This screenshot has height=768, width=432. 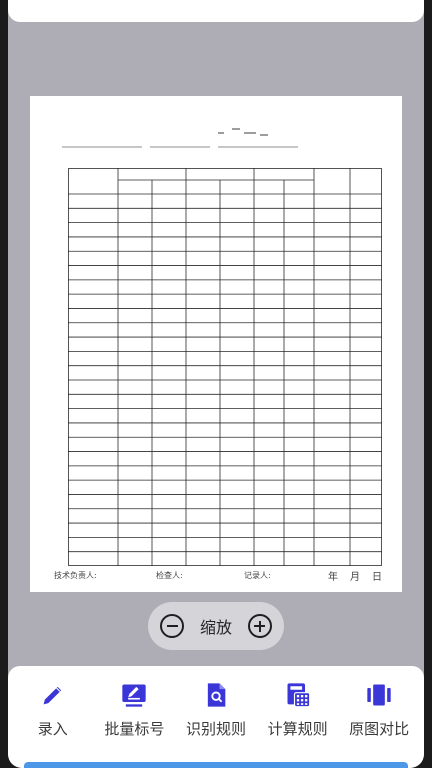 What do you see at coordinates (134, 695) in the screenshot?
I see `edit-box-icon` at bounding box center [134, 695].